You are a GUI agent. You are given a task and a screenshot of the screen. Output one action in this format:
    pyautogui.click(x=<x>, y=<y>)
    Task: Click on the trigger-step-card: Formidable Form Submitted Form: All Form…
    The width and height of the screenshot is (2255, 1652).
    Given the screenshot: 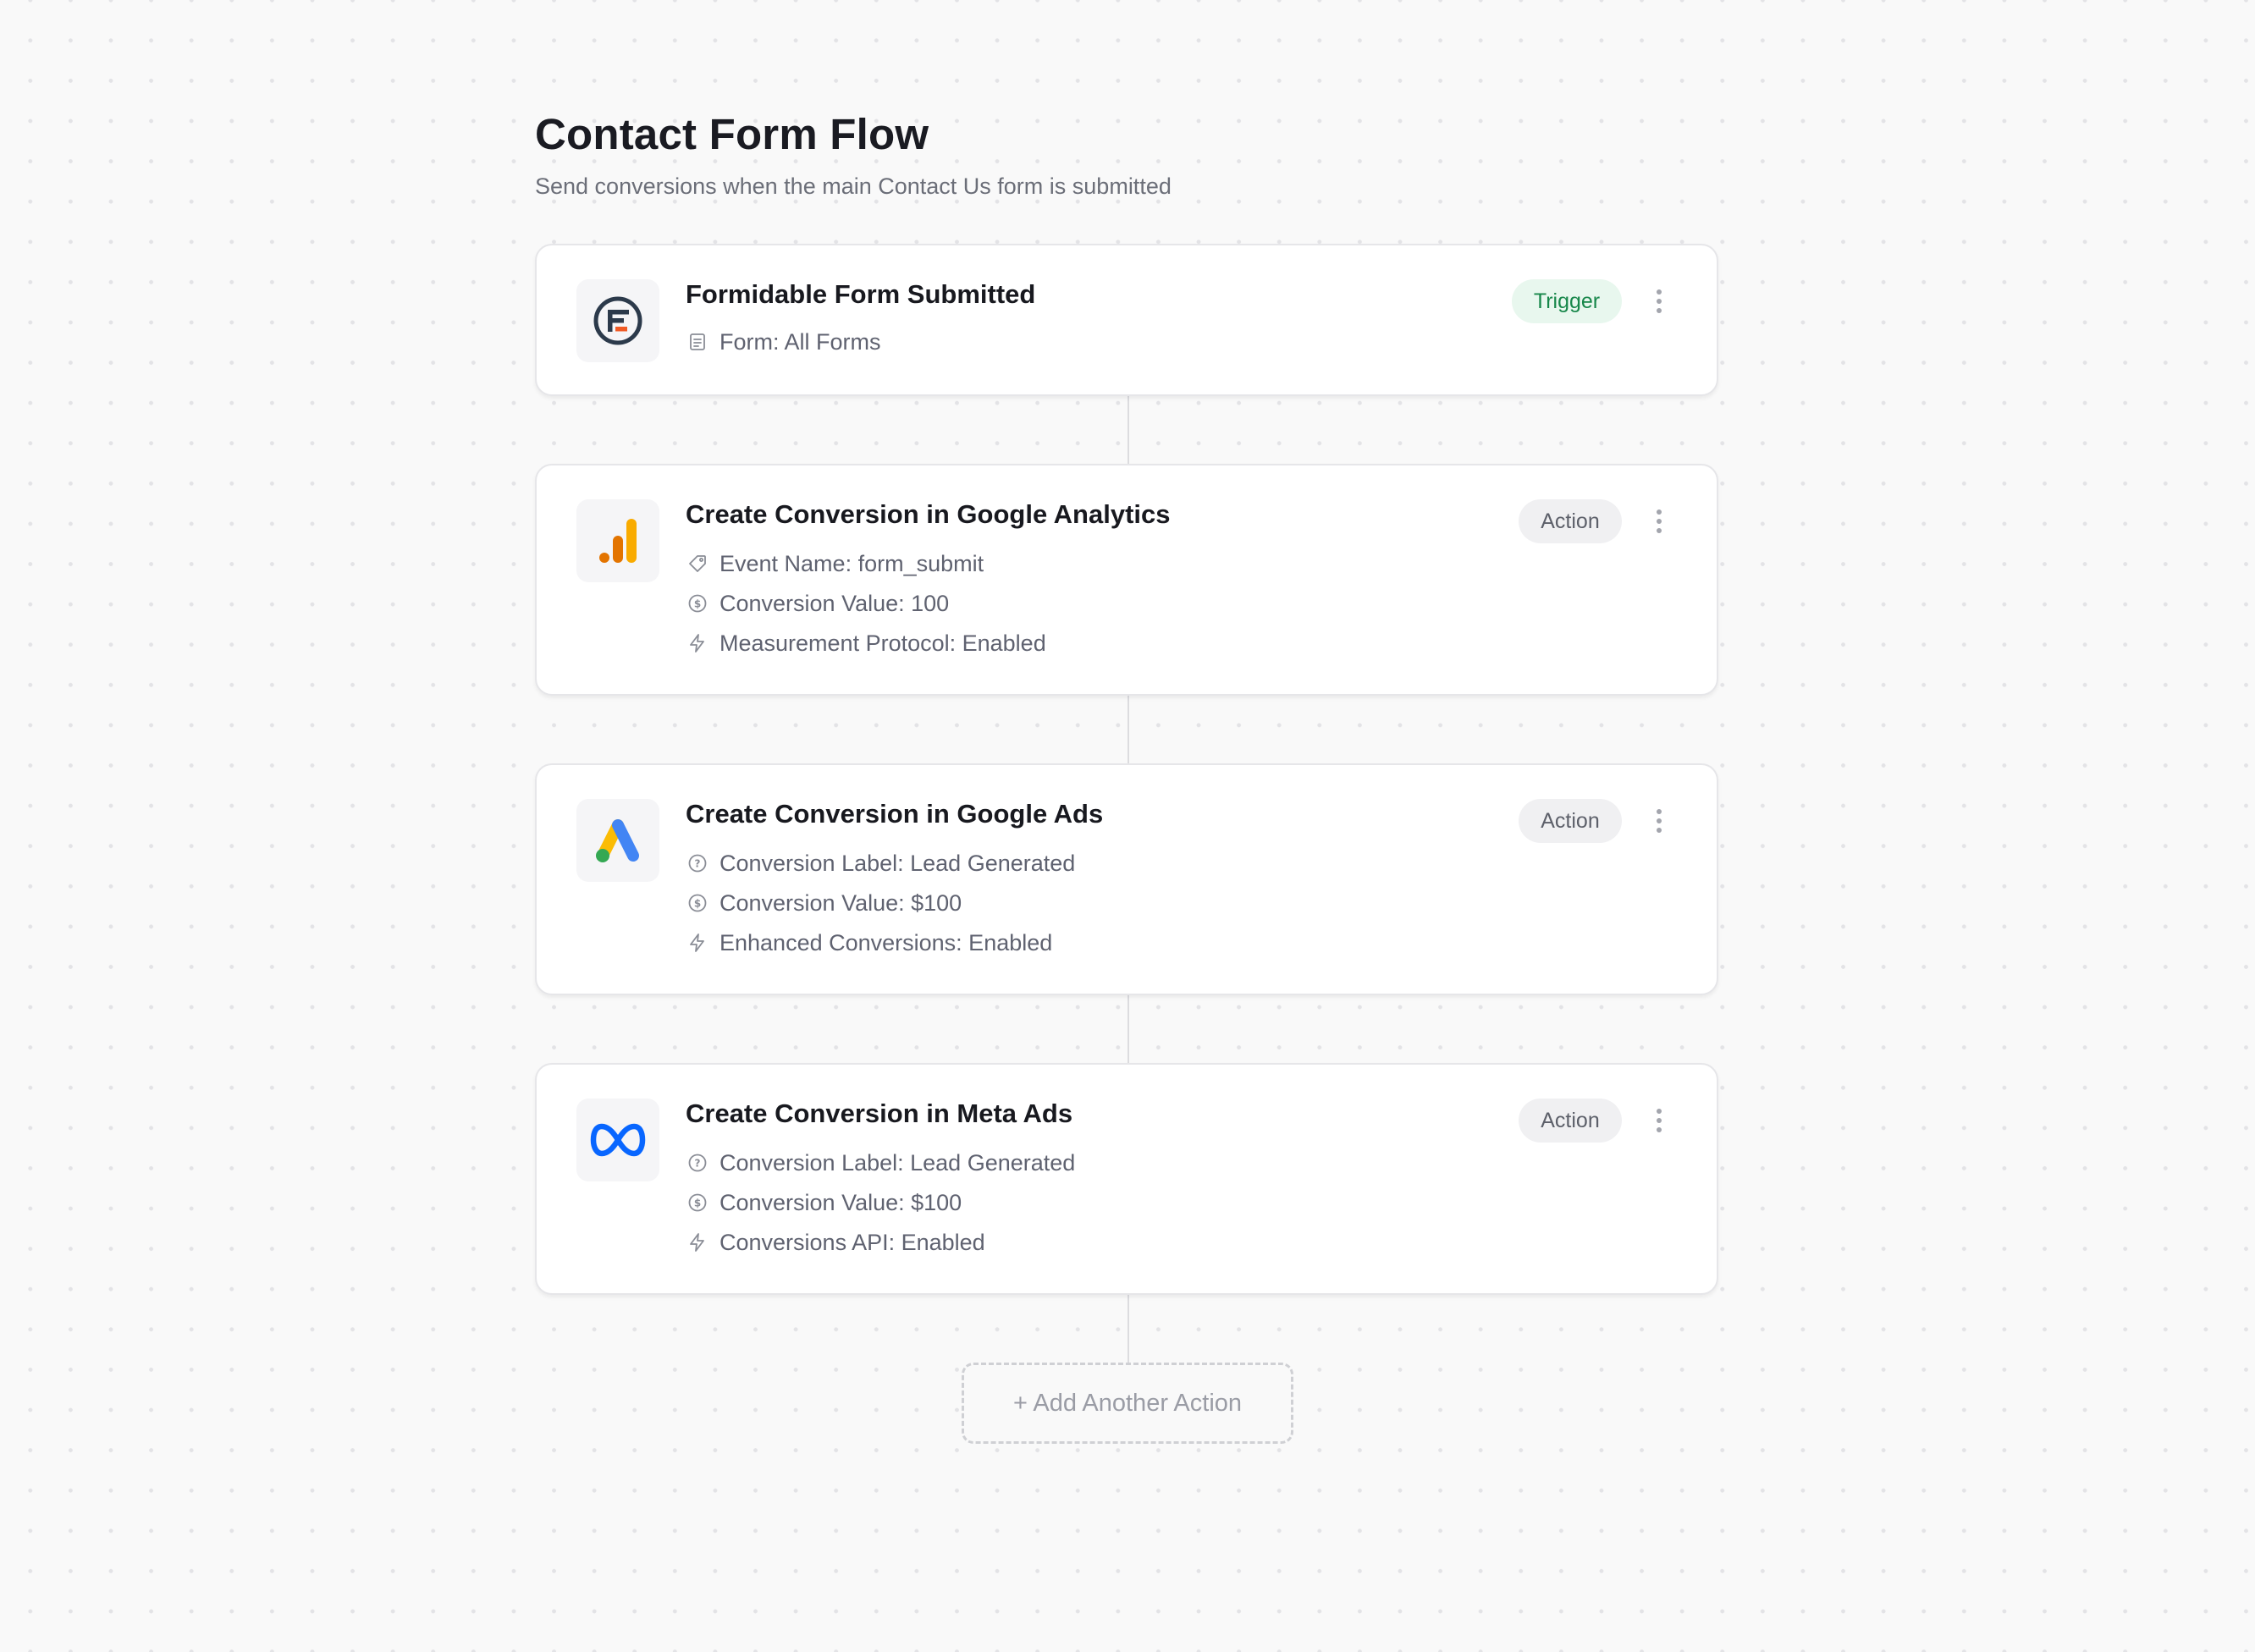 What is the action you would take?
    pyautogui.click(x=1126, y=320)
    